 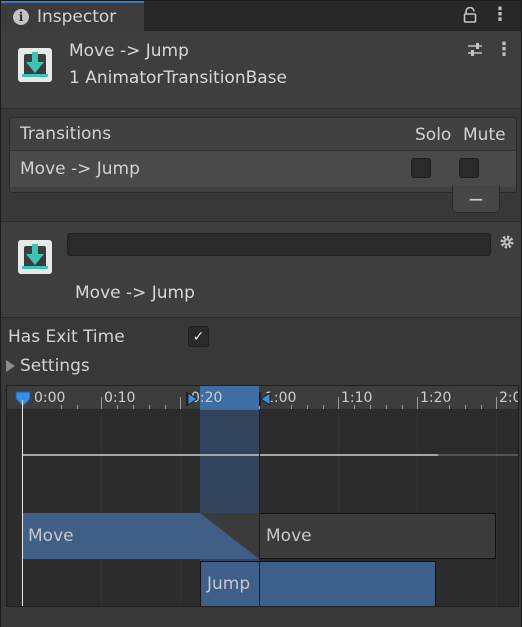 What do you see at coordinates (129, 51) in the screenshot?
I see `header-title: Move -> Jump` at bounding box center [129, 51].